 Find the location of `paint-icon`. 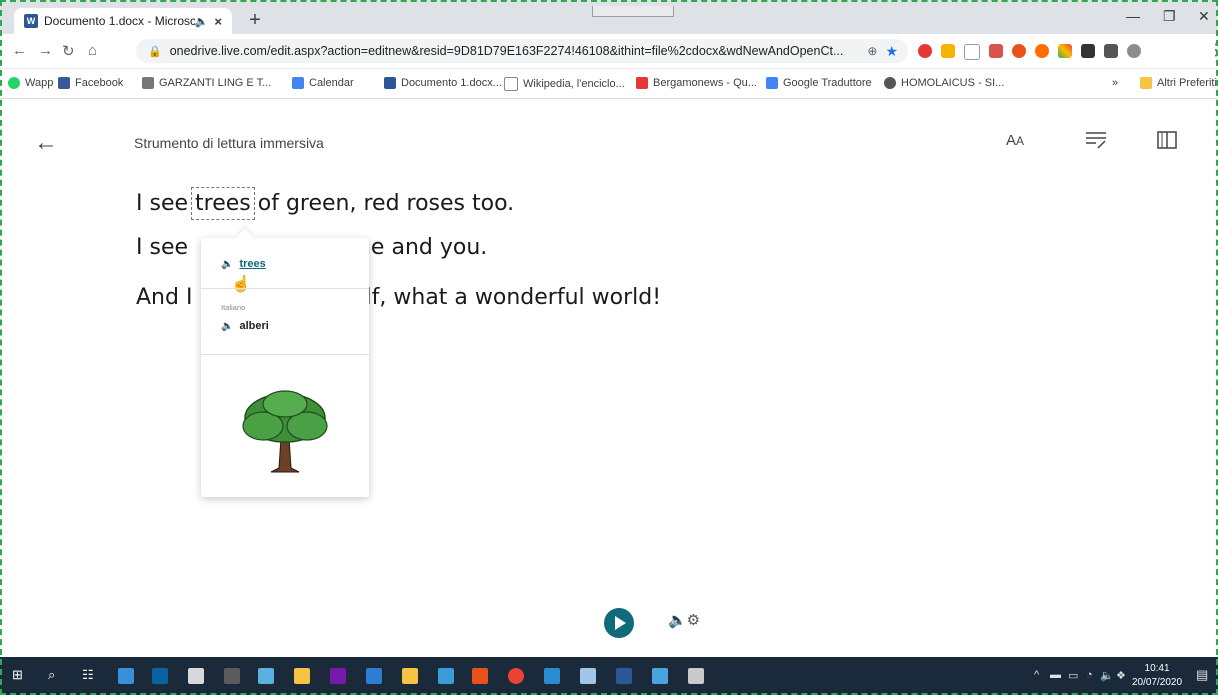

paint-icon is located at coordinates (196, 676).